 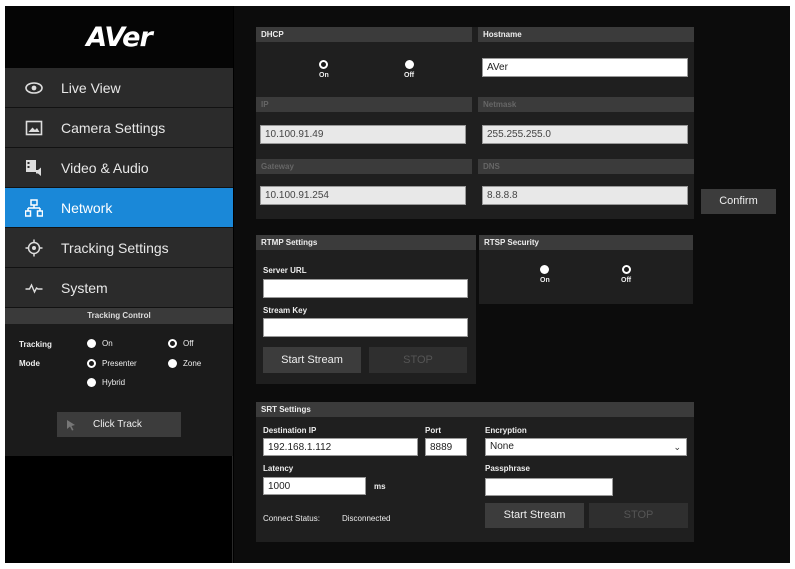 I want to click on latency-label: Latency, so click(x=278, y=468).